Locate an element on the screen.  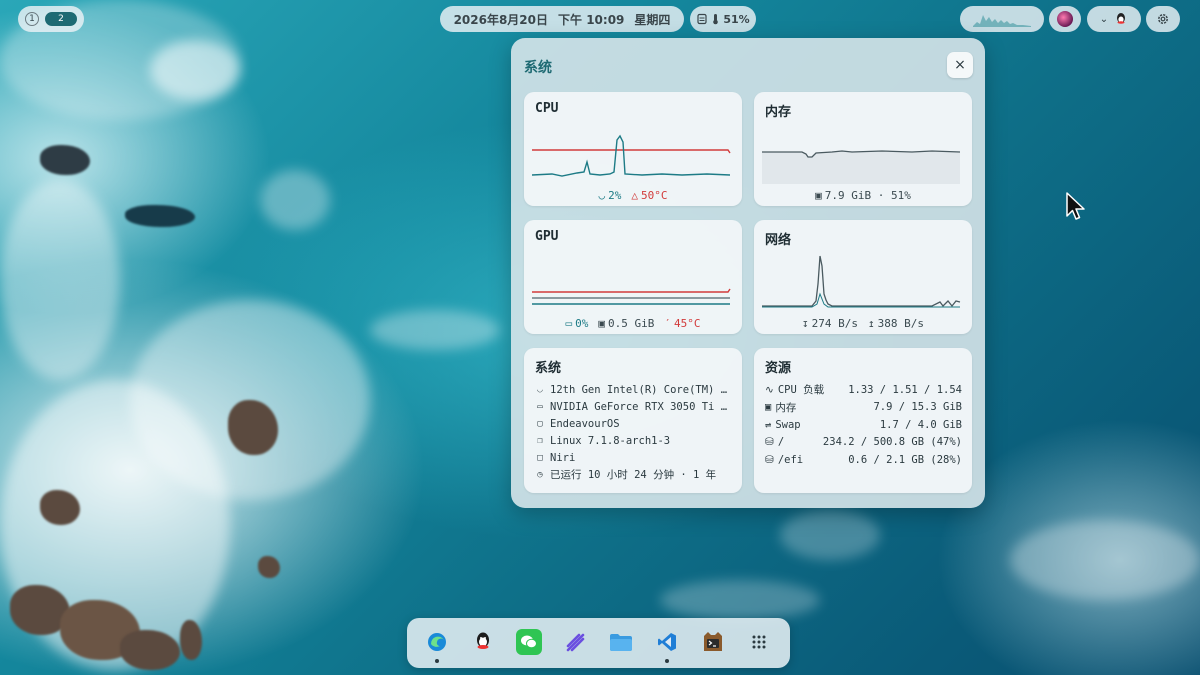
list-item: ❐ Linux 7.1.8-arch1-3 is located at coordinates (633, 440).